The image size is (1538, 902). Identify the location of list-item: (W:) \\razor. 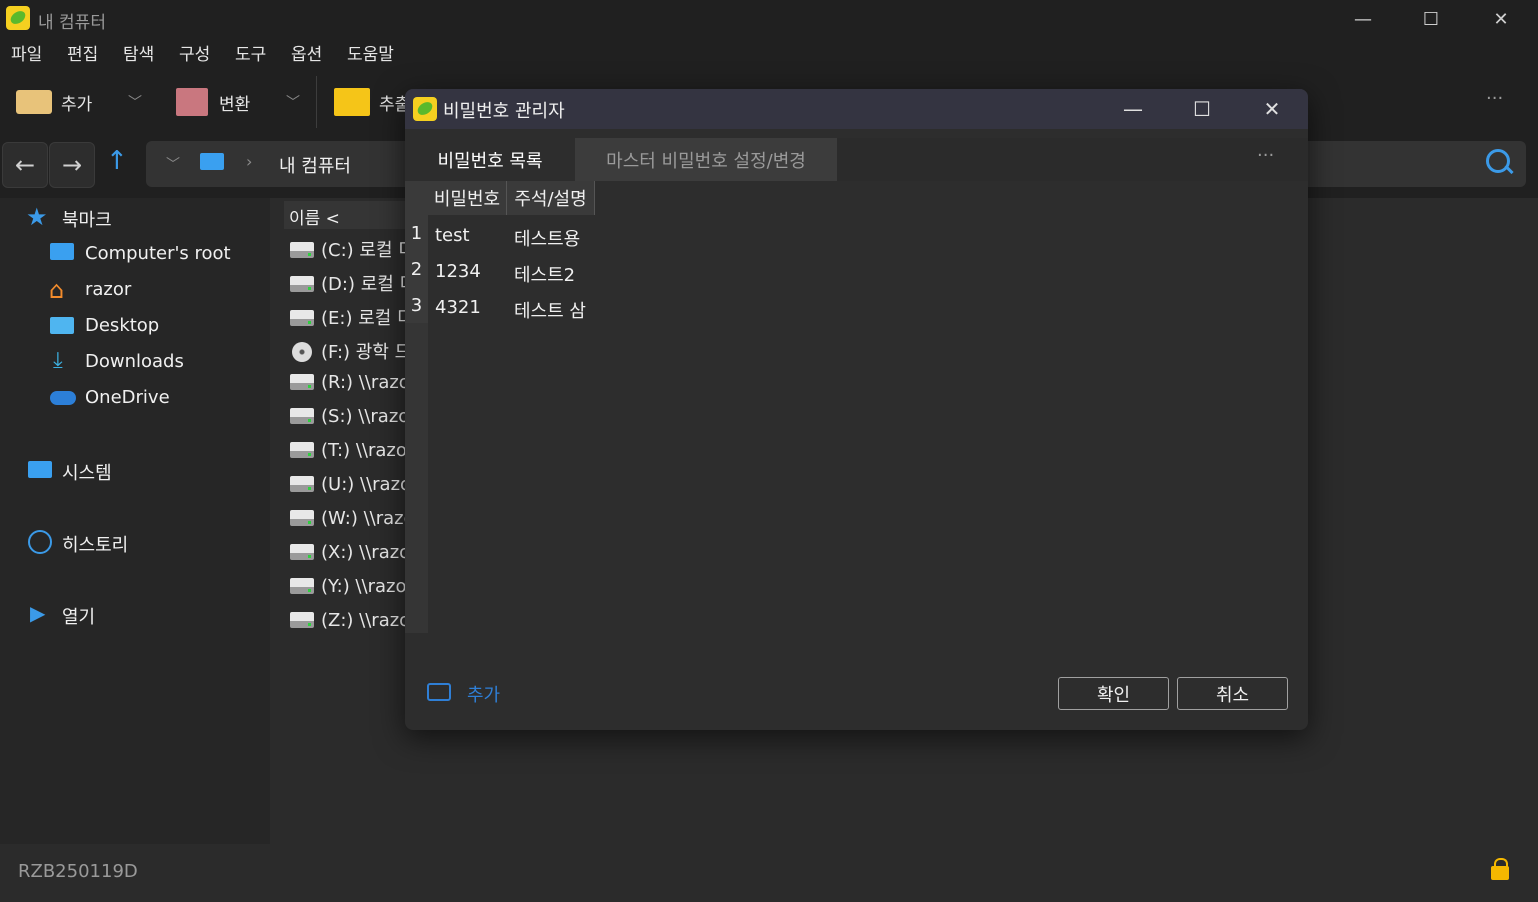
(348, 518).